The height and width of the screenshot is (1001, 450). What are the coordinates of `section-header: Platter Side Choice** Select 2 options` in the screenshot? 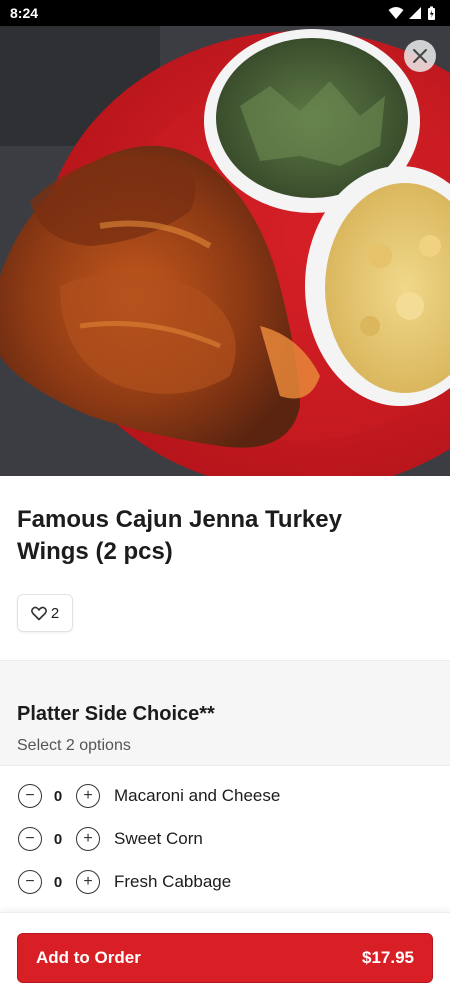 It's located at (225, 713).